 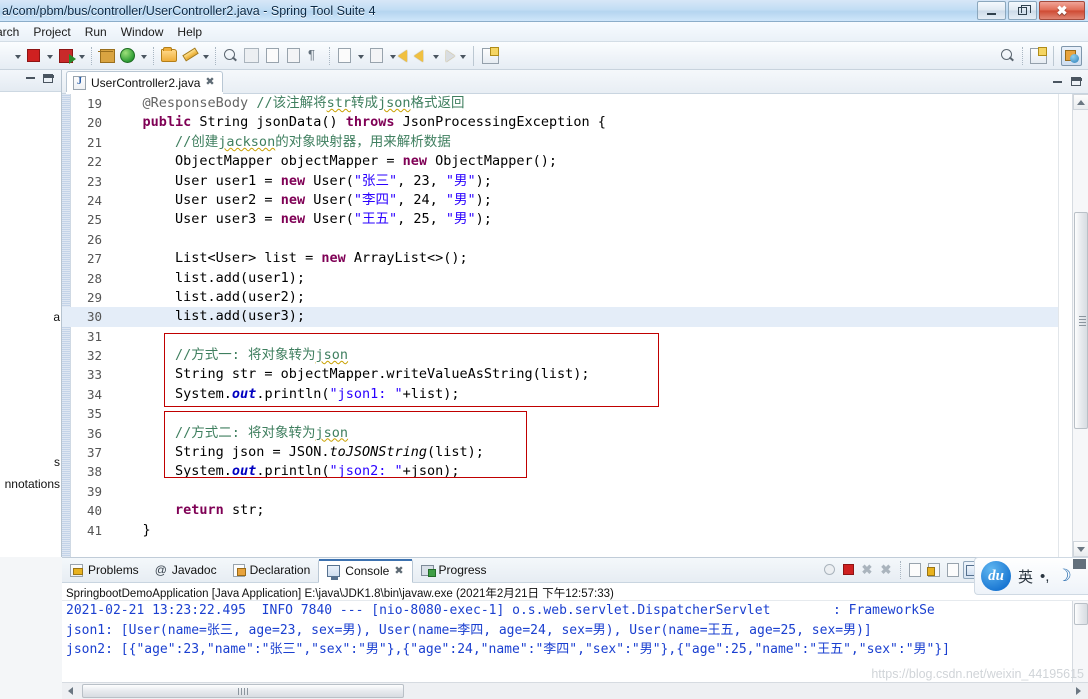 What do you see at coordinates (575, 258) in the screenshot?
I see `code-line: 27 List<User> list = new ArrayList<>();` at bounding box center [575, 258].